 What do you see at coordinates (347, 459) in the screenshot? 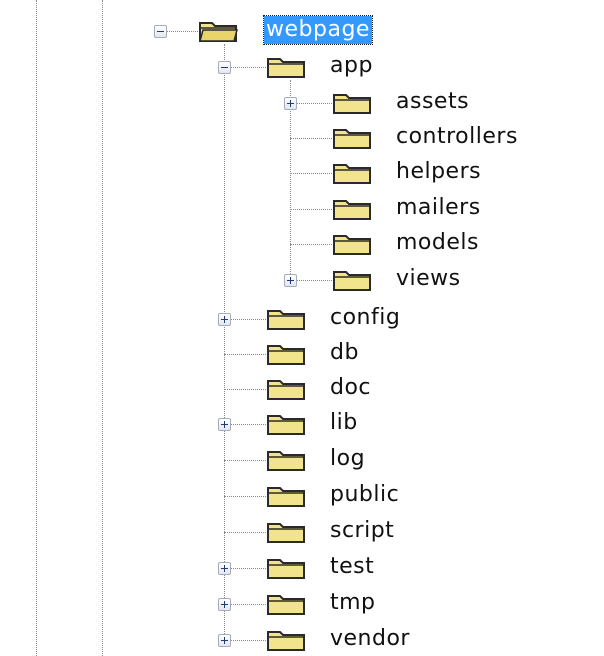
I see `tree-node-log: log` at bounding box center [347, 459].